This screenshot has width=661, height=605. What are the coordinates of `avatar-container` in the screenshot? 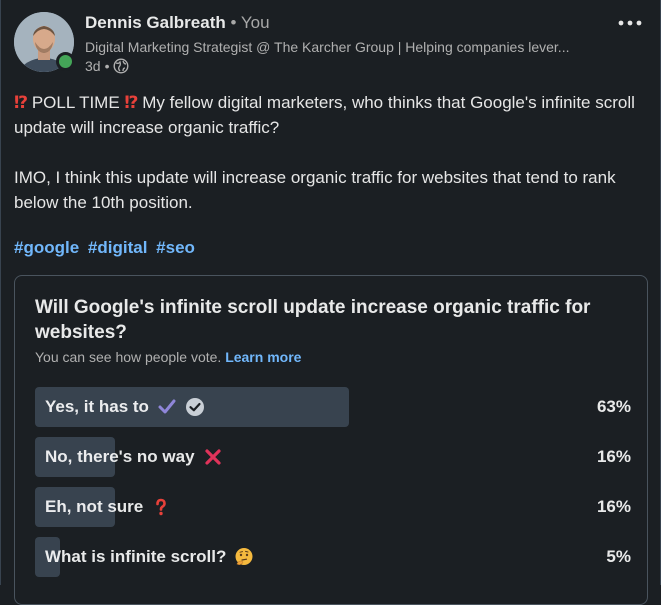 It's located at (44, 42).